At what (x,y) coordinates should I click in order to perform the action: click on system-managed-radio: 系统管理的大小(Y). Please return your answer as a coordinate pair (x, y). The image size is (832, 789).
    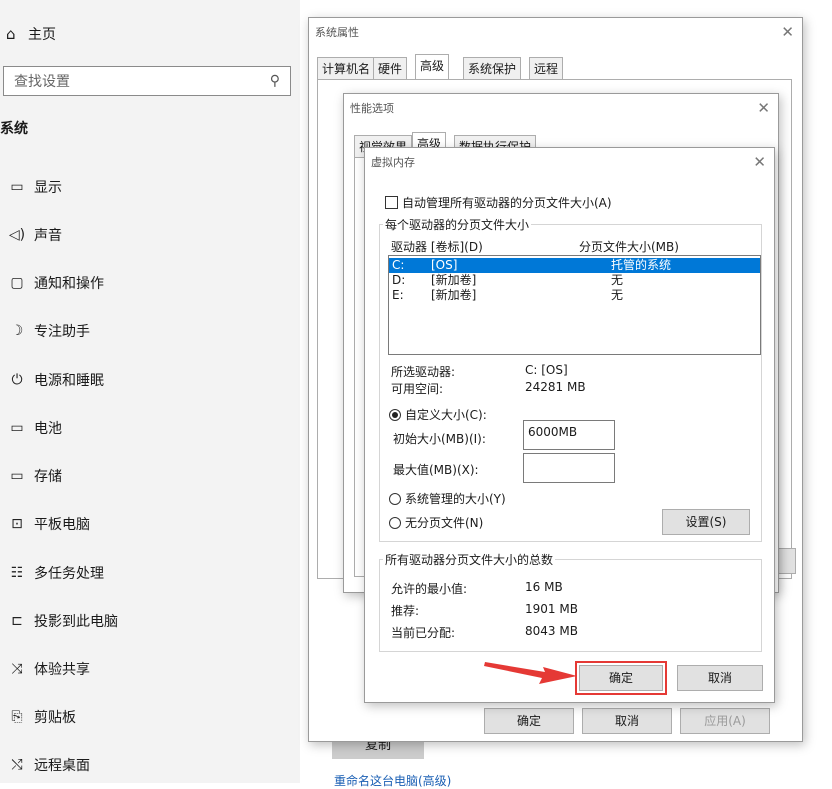
    Looking at the image, I should click on (447, 498).